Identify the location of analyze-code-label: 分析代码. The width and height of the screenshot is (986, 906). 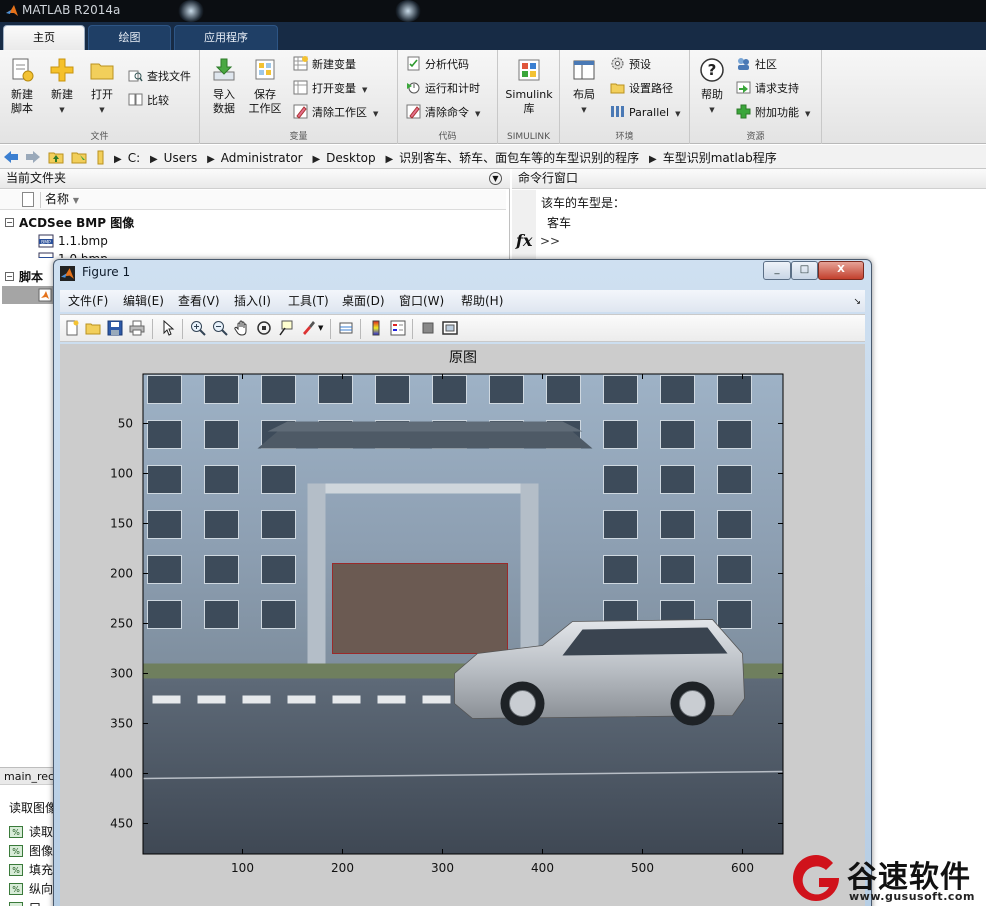
(447, 64).